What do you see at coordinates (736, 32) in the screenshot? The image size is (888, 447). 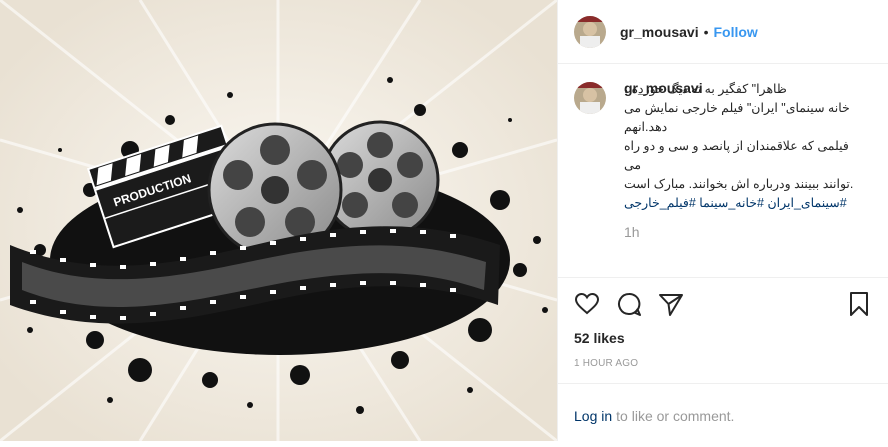 I see `follow-button: Follow` at bounding box center [736, 32].